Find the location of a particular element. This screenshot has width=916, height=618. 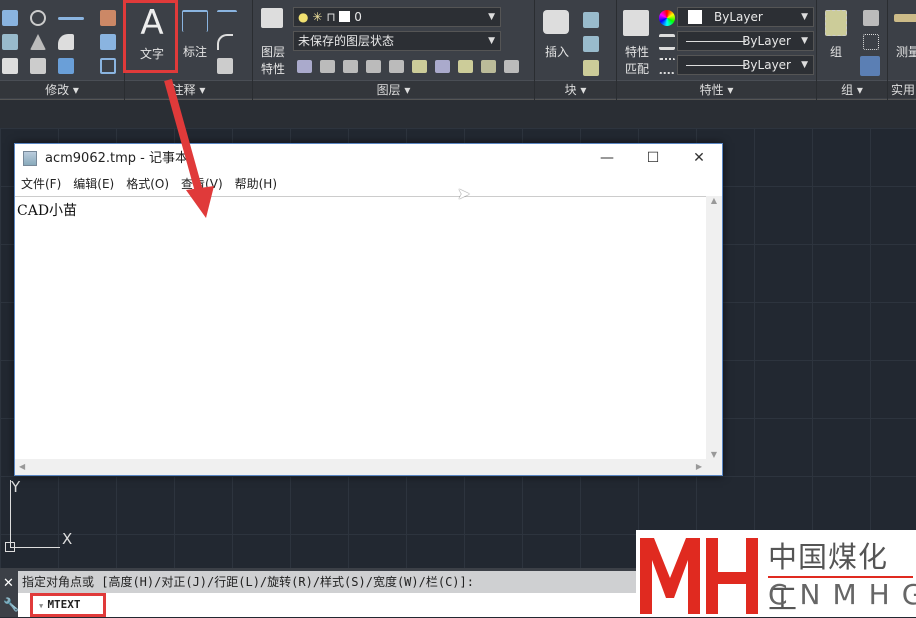

red-arrow-annotation is located at coordinates (189, 148).